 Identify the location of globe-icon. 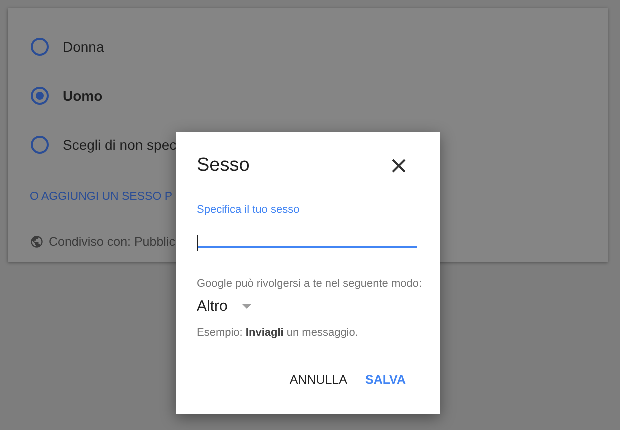
(37, 242).